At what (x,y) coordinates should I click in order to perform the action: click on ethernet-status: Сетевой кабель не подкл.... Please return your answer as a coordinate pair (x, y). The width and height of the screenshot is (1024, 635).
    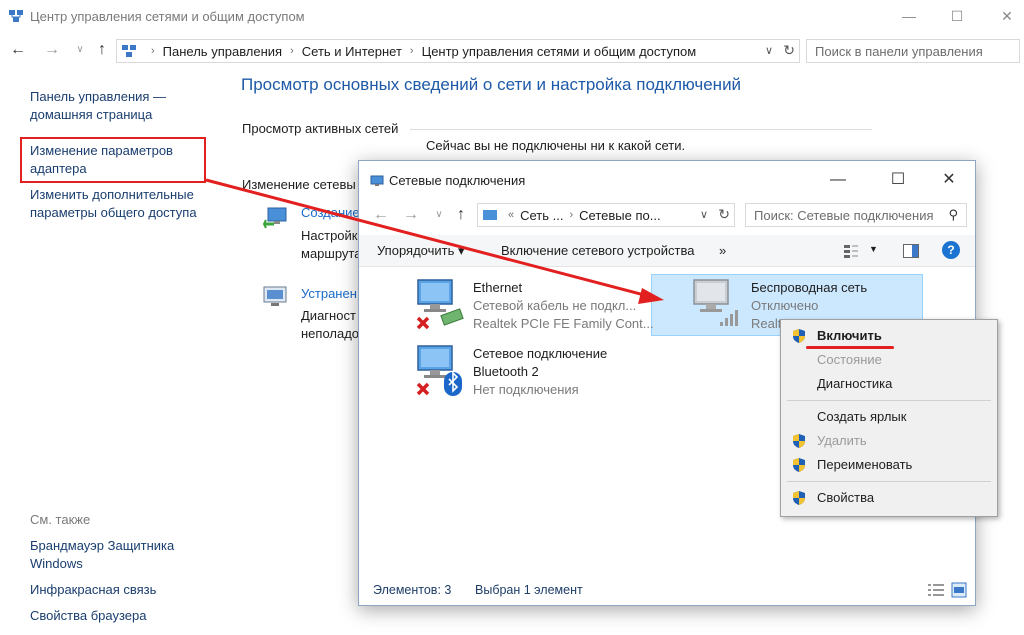
    Looking at the image, I should click on (555, 305).